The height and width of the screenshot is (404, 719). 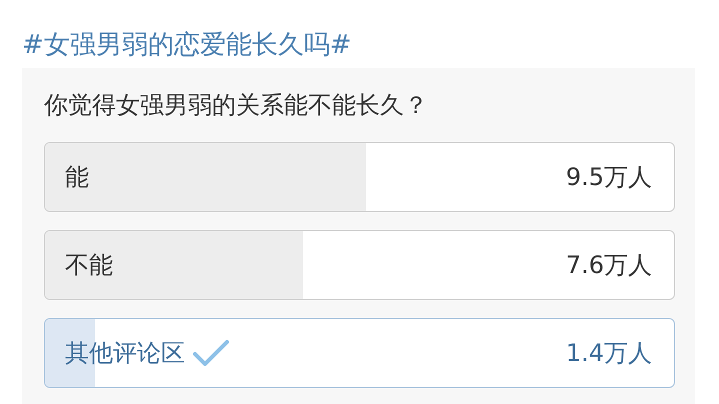 I want to click on poll-question: 你觉得女强男弱的关系能不能长久？, so click(x=236, y=105).